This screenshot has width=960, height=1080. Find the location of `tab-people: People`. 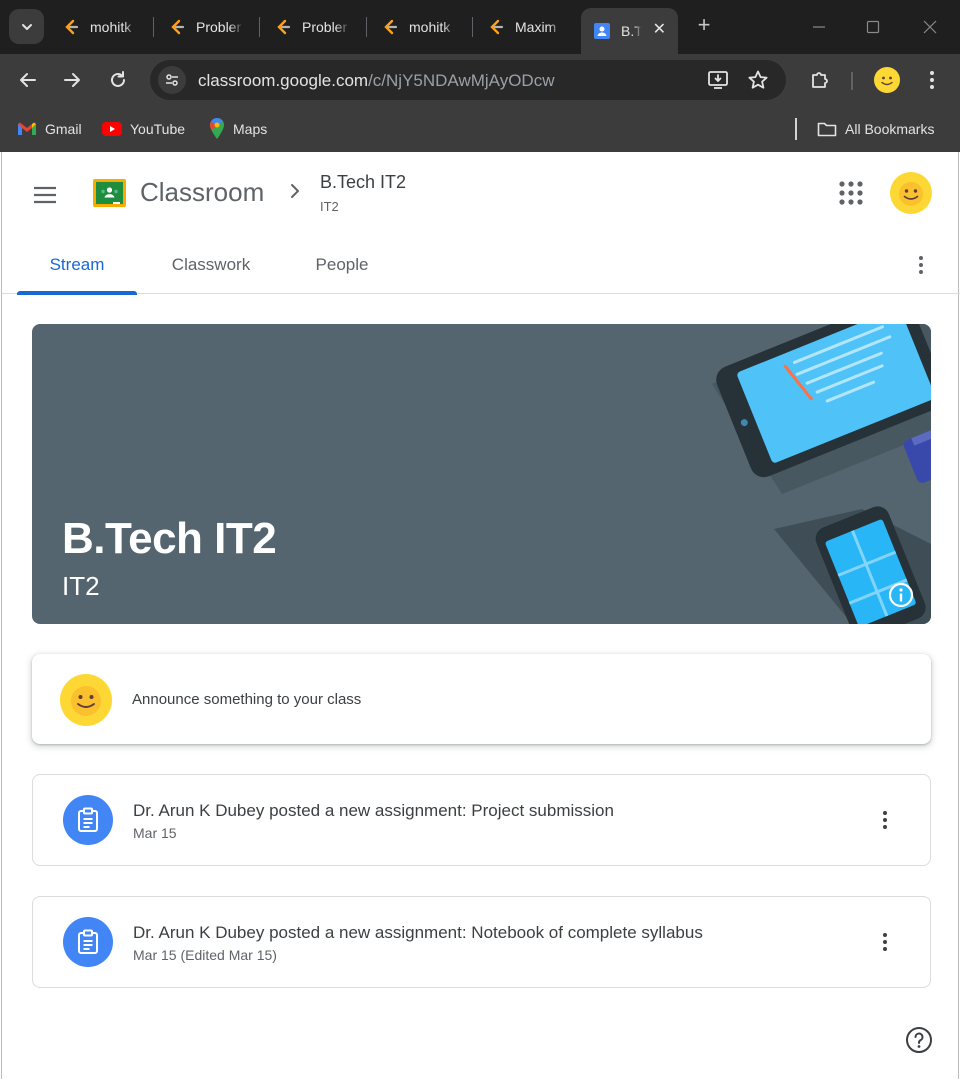

tab-people: People is located at coordinates (342, 265).